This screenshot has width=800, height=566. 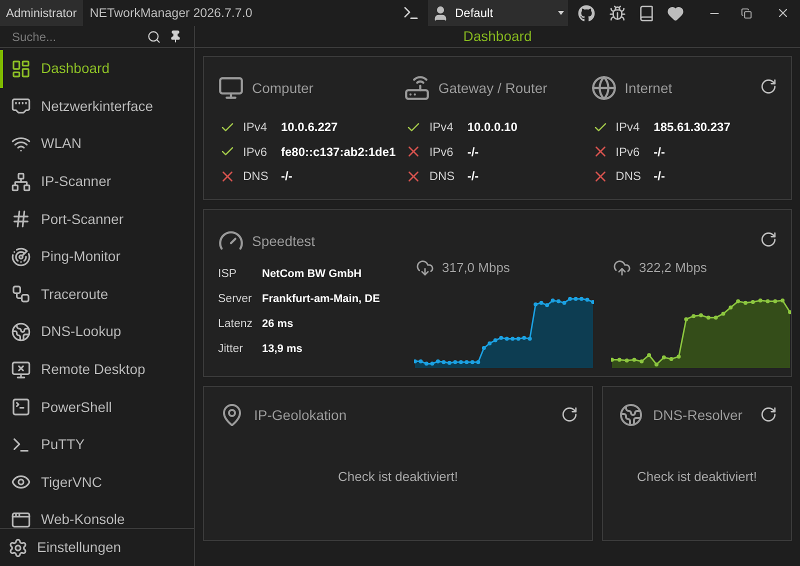 I want to click on download-speed: 317,0 Mbps, so click(x=476, y=268).